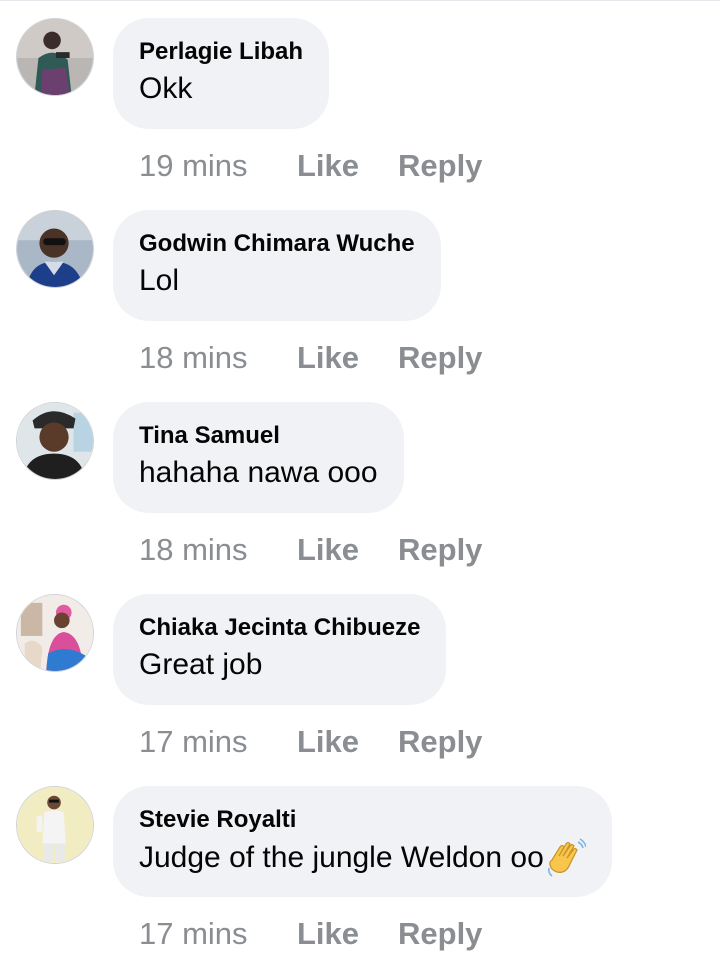 This screenshot has width=720, height=978. What do you see at coordinates (360, 0) in the screenshot?
I see `top-divider` at bounding box center [360, 0].